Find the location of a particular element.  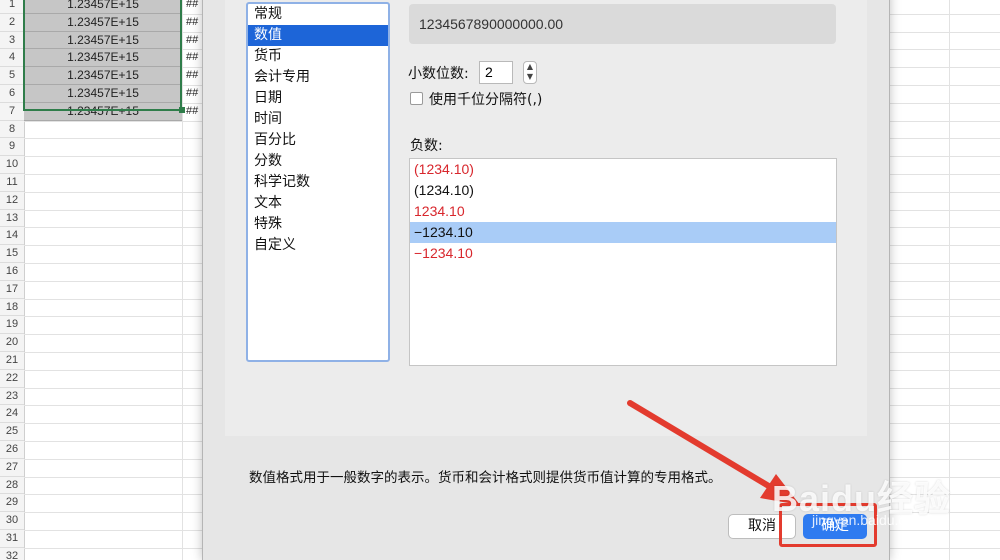

row-header: 16 is located at coordinates (12, 272).